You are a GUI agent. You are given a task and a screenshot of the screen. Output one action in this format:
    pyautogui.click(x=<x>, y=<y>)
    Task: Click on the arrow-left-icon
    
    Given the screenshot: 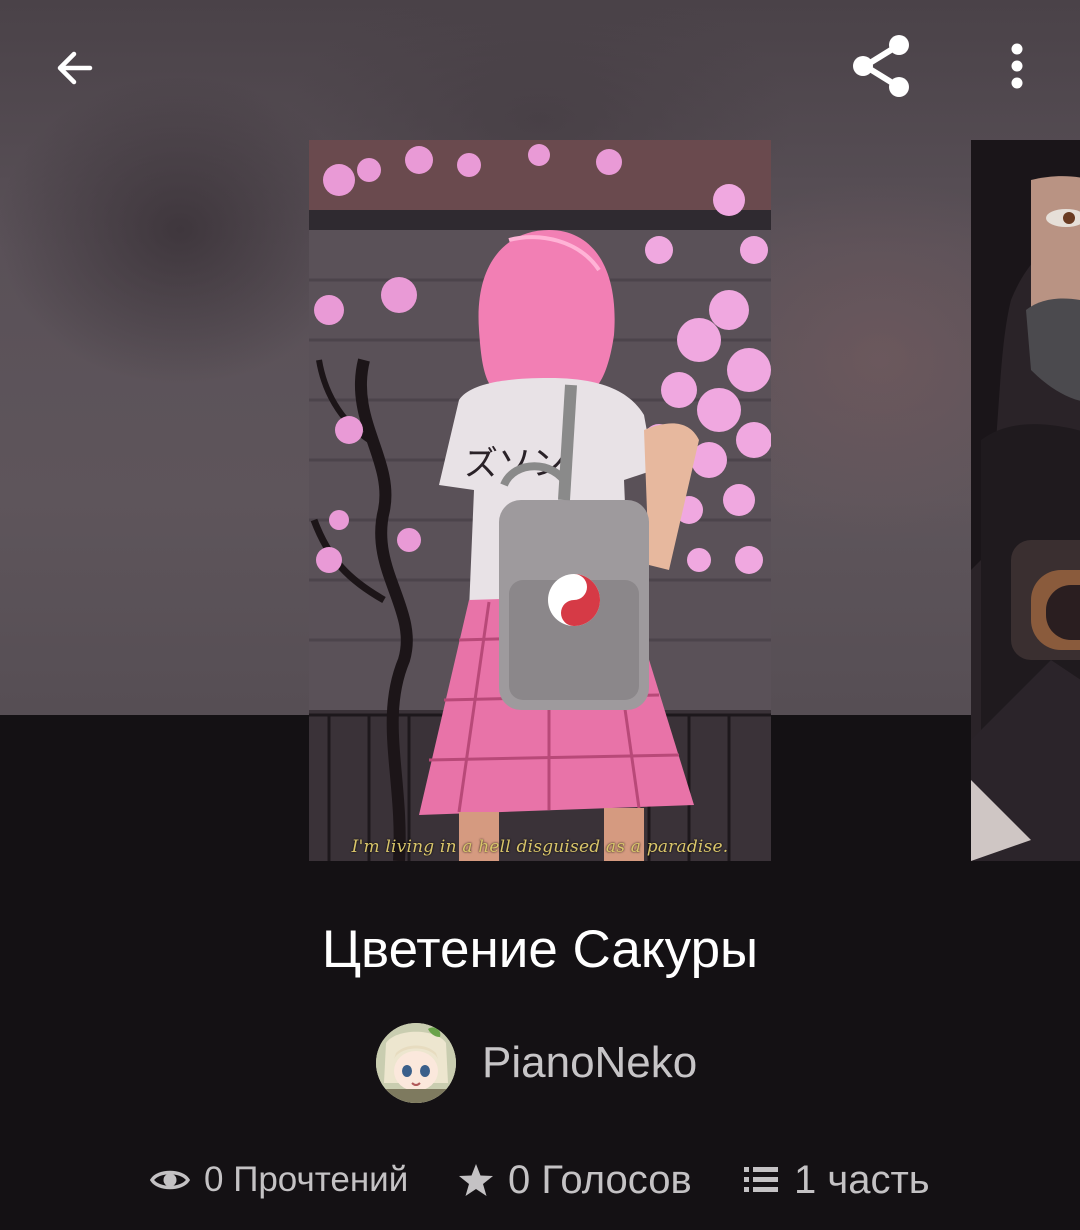 What is the action you would take?
    pyautogui.click(x=75, y=68)
    